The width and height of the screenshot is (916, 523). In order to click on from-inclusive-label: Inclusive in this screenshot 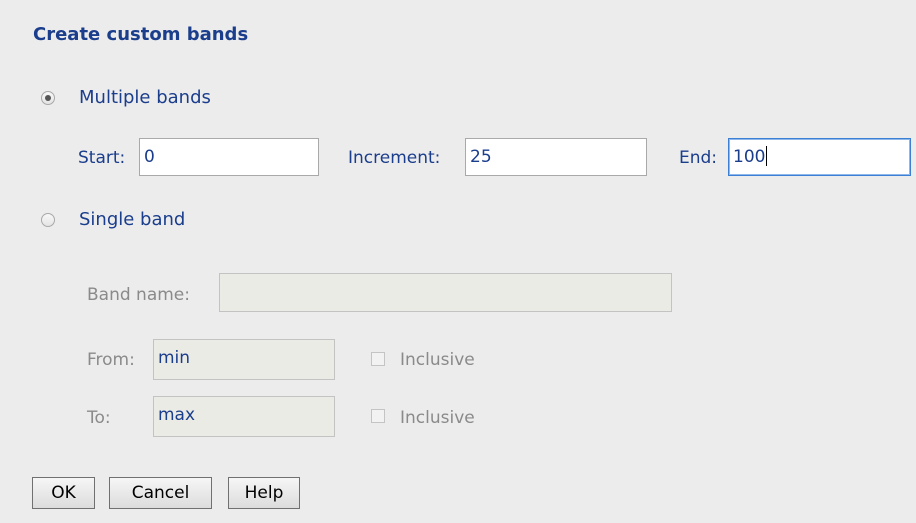, I will do `click(437, 360)`.